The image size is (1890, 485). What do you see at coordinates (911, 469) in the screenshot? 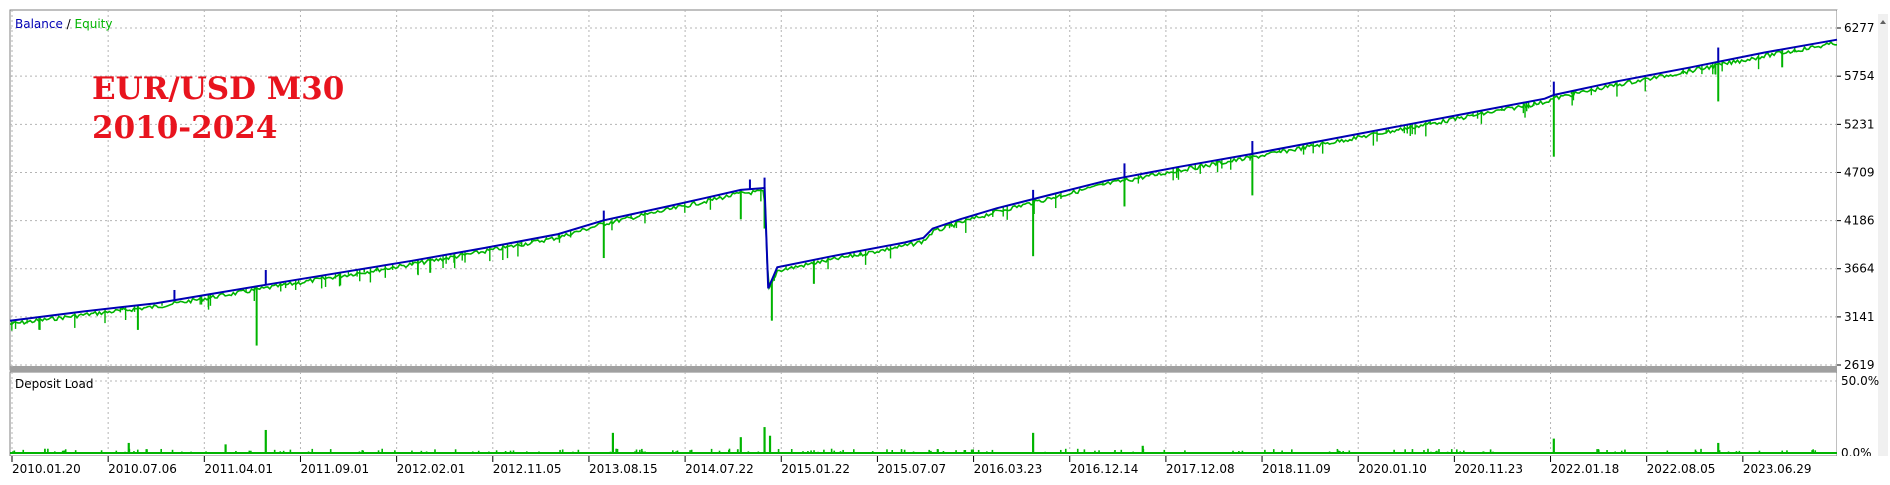
I see `x-tick-label: 2015.07.07` at bounding box center [911, 469].